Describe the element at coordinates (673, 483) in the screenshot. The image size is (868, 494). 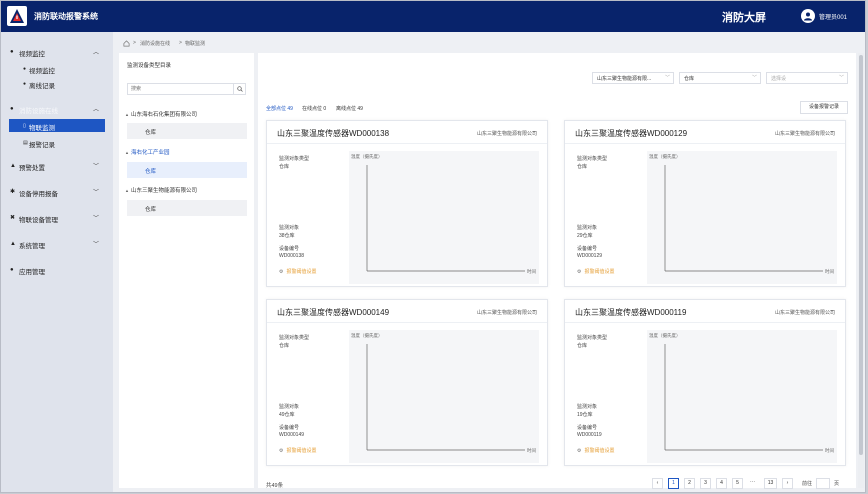
I see `page-button: 1` at that location.